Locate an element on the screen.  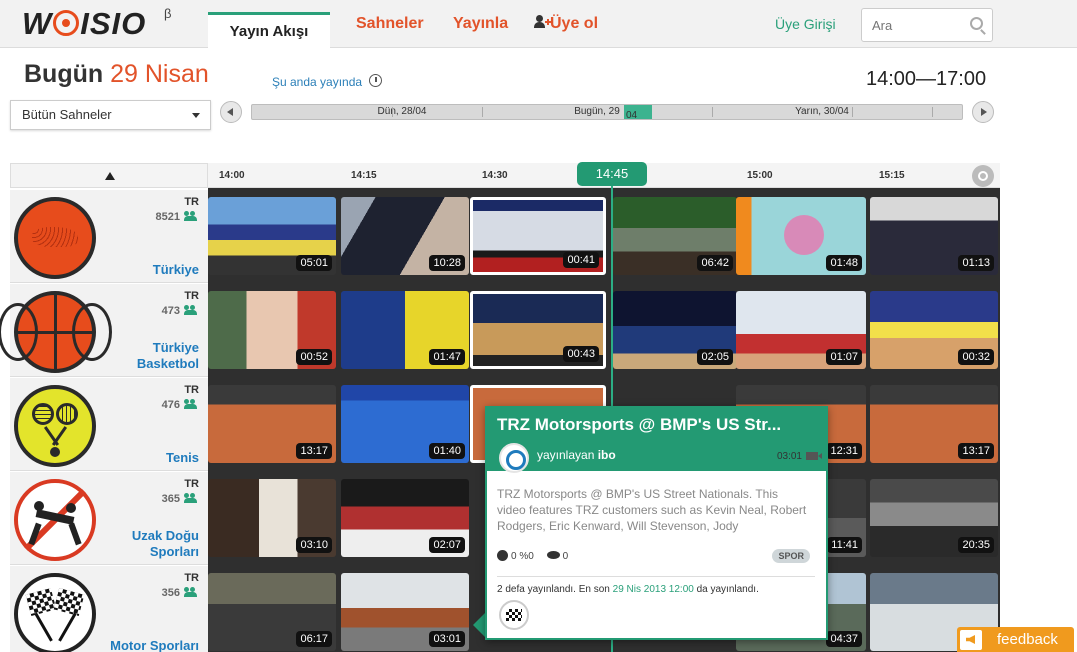
megaphone-icon is located at coordinates (971, 640).